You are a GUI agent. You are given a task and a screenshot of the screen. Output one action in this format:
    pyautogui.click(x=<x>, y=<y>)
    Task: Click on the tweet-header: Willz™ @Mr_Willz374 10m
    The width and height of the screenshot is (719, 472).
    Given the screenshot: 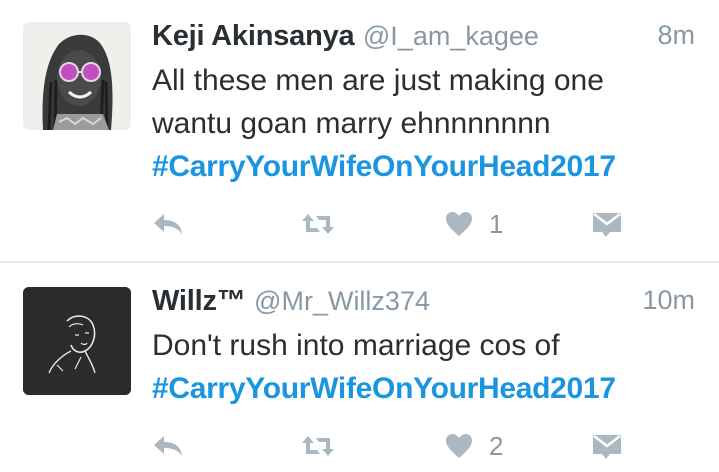 What is the action you would take?
    pyautogui.click(x=423, y=303)
    